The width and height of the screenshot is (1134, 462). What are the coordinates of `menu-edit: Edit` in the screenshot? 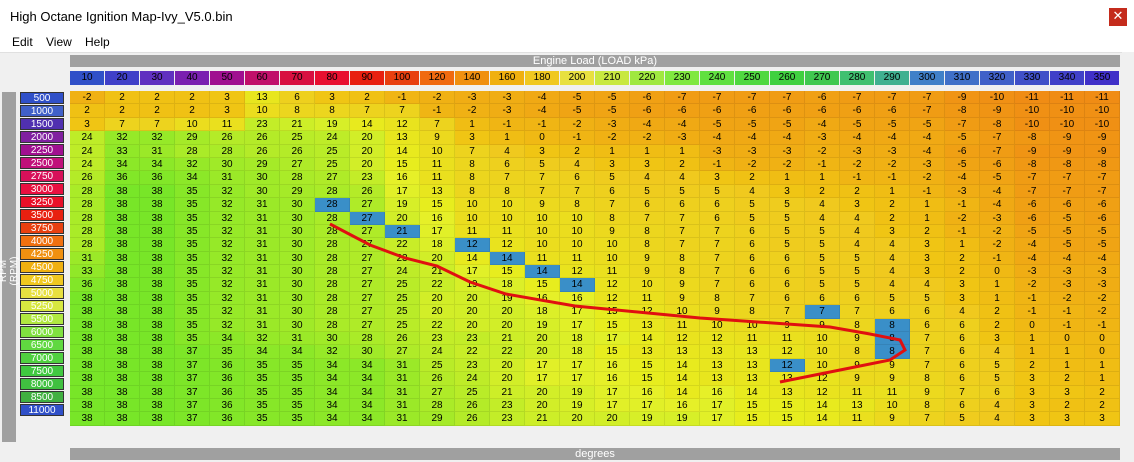 It's located at (22, 42).